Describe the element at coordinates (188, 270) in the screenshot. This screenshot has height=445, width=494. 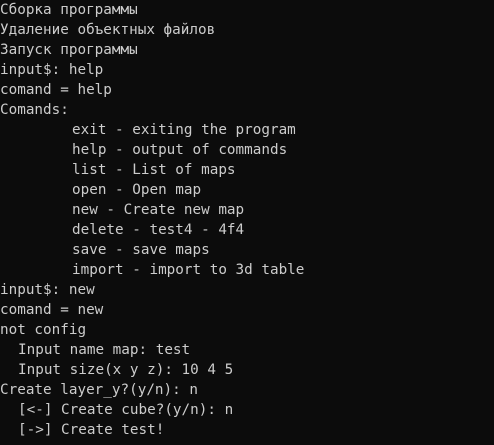
I see `command-help-item: import - import to 3d table` at that location.